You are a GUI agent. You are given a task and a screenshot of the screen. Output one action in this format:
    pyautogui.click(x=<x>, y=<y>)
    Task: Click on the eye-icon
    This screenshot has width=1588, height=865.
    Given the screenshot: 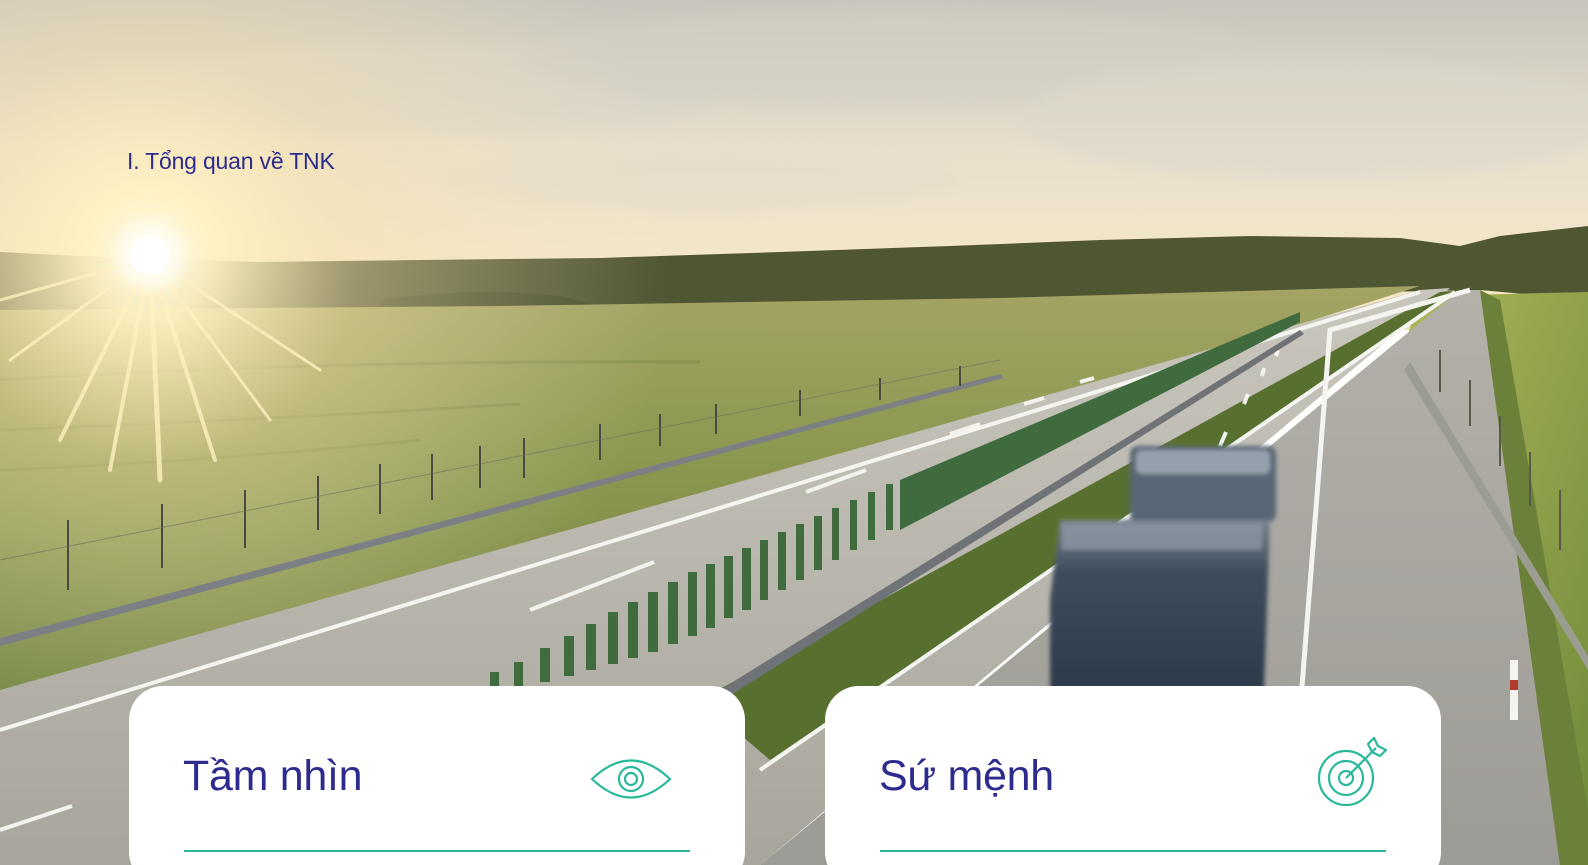 What is the action you would take?
    pyautogui.click(x=631, y=779)
    